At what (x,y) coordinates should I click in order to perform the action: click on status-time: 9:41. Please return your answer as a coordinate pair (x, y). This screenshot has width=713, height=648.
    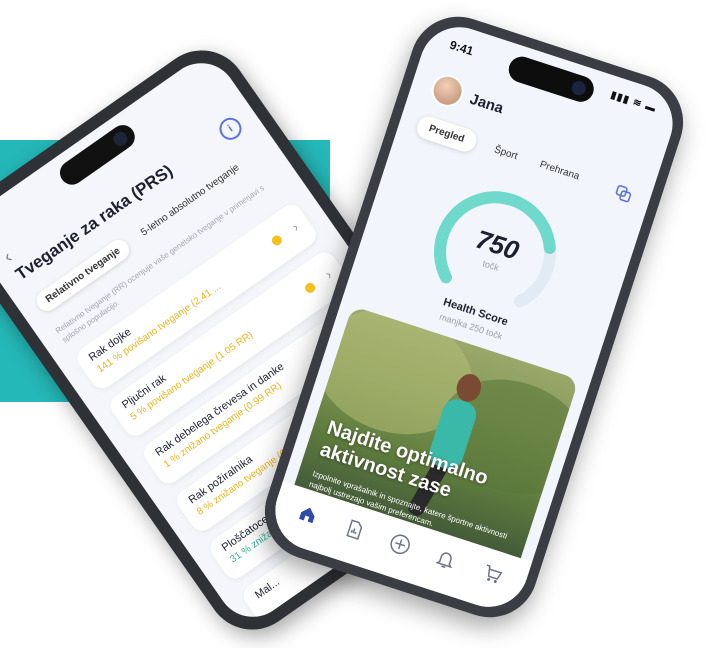
    Looking at the image, I should click on (461, 48).